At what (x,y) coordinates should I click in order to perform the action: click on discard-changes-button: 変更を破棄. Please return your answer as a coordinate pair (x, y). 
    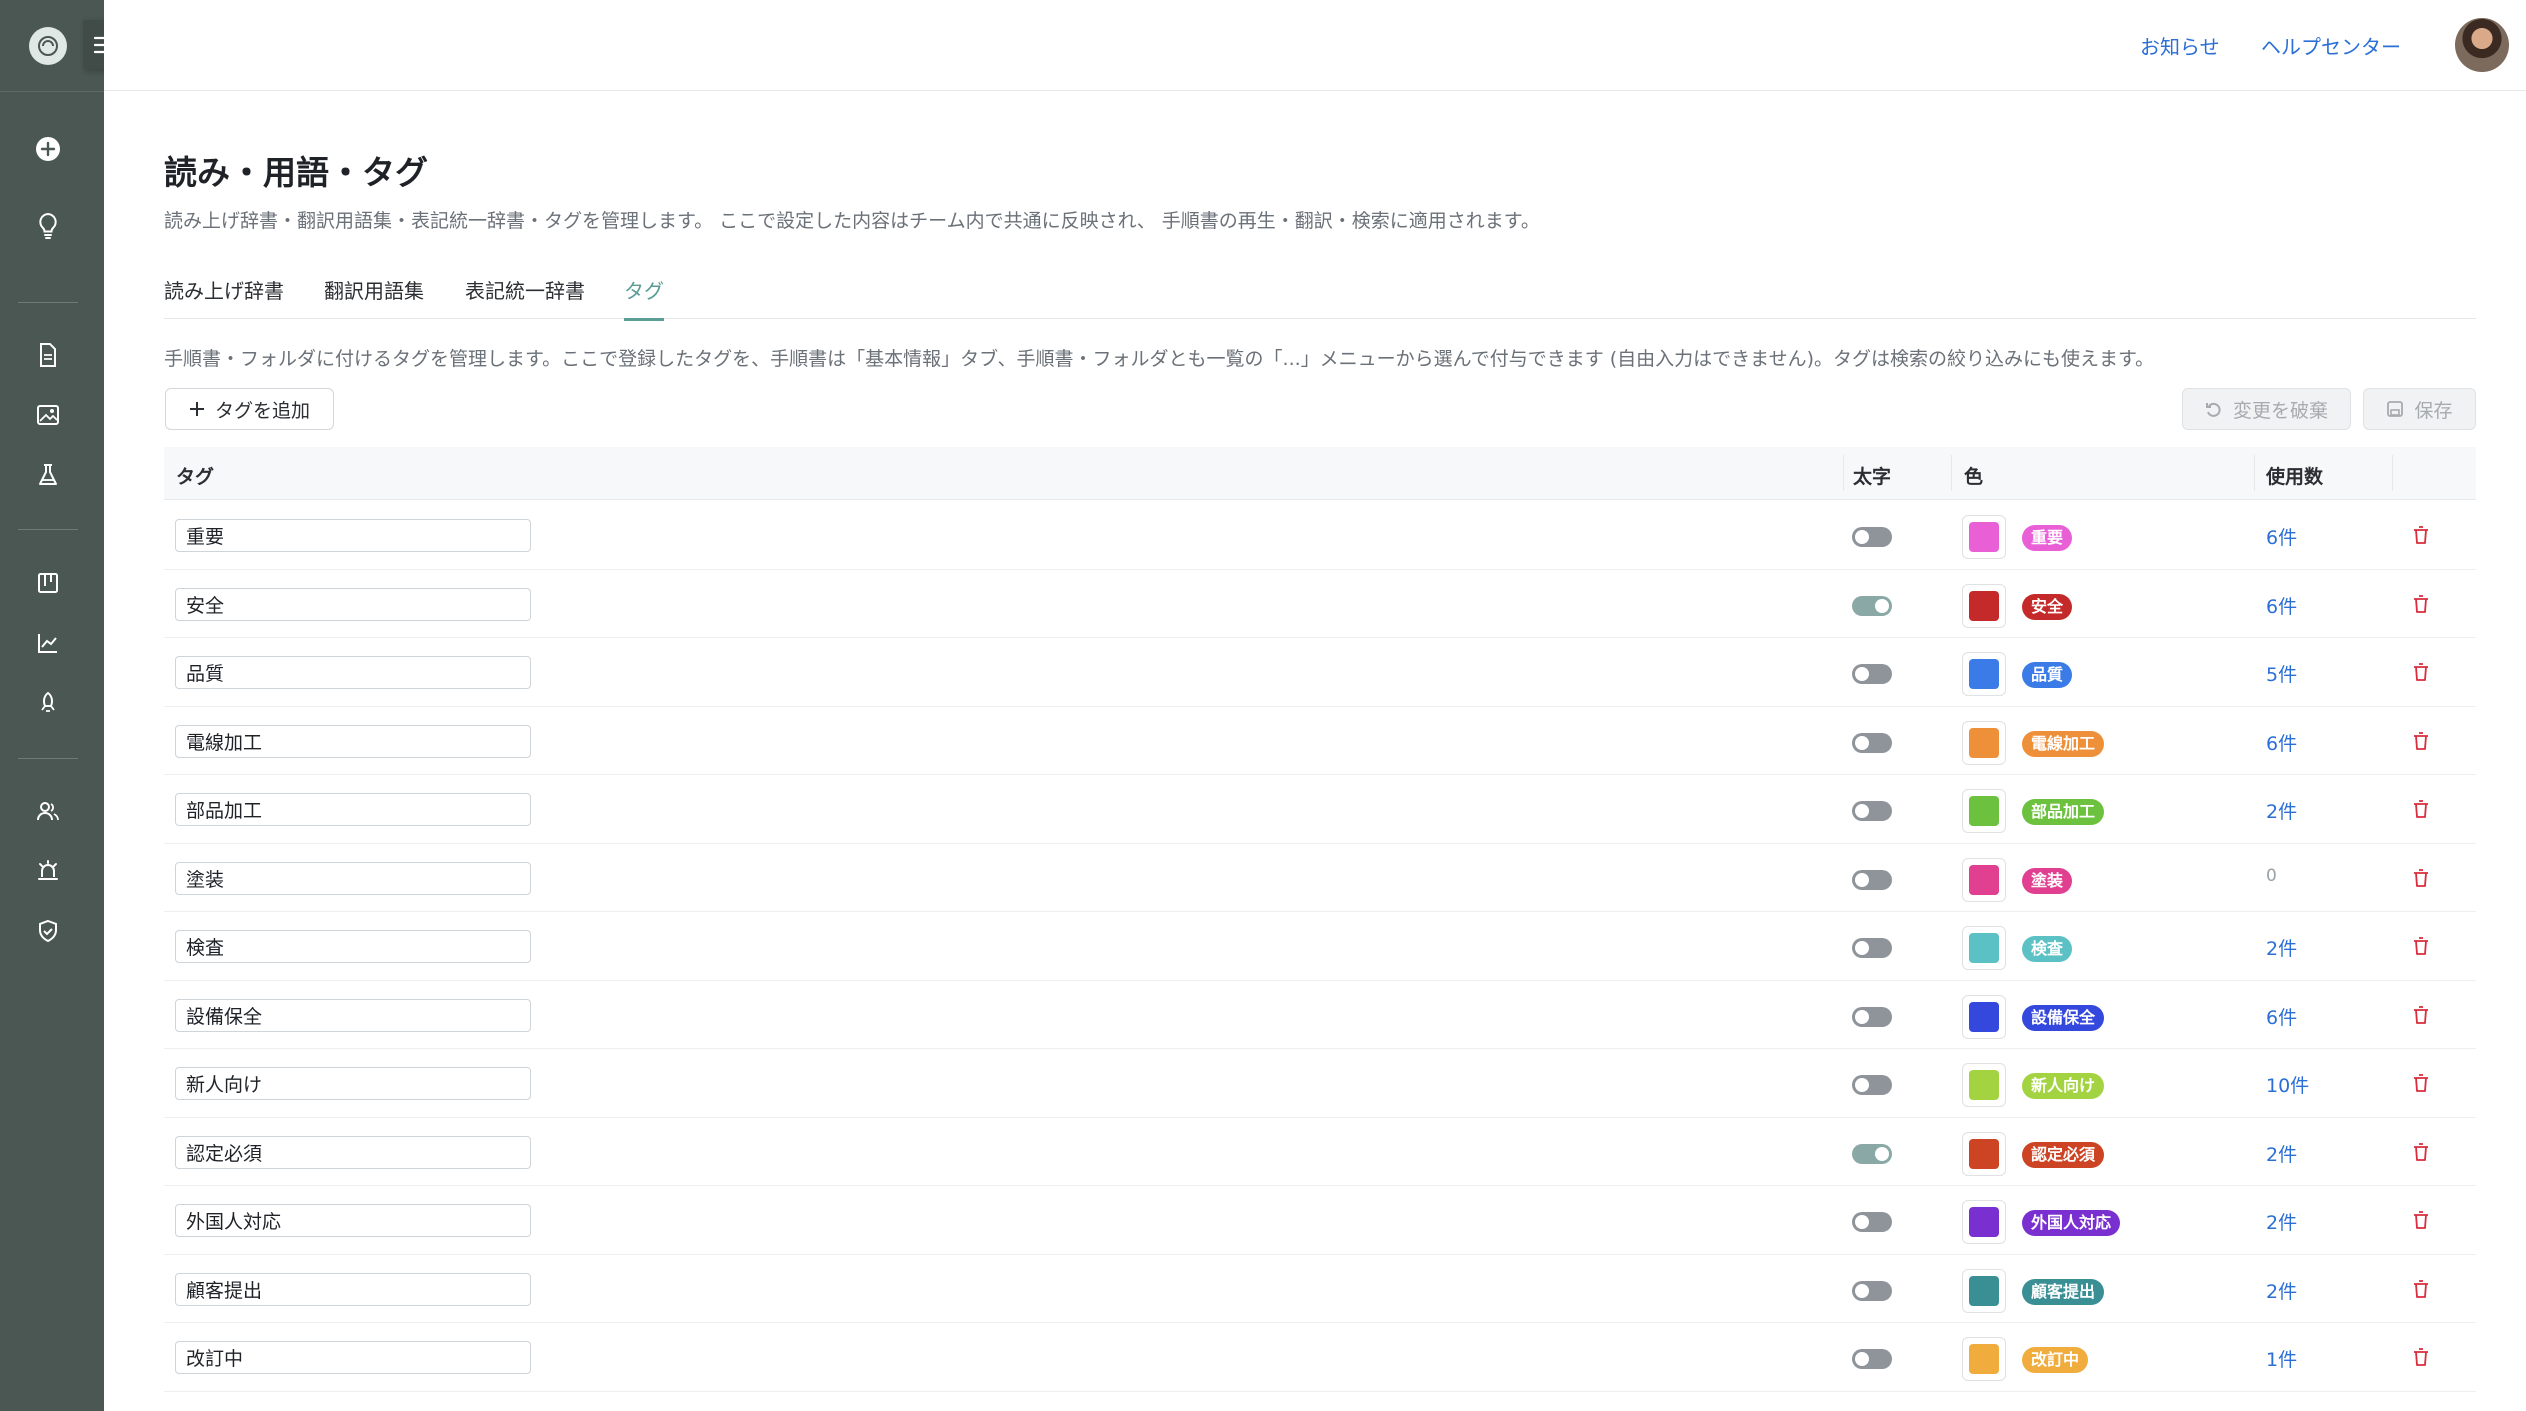
    Looking at the image, I should click on (2266, 409).